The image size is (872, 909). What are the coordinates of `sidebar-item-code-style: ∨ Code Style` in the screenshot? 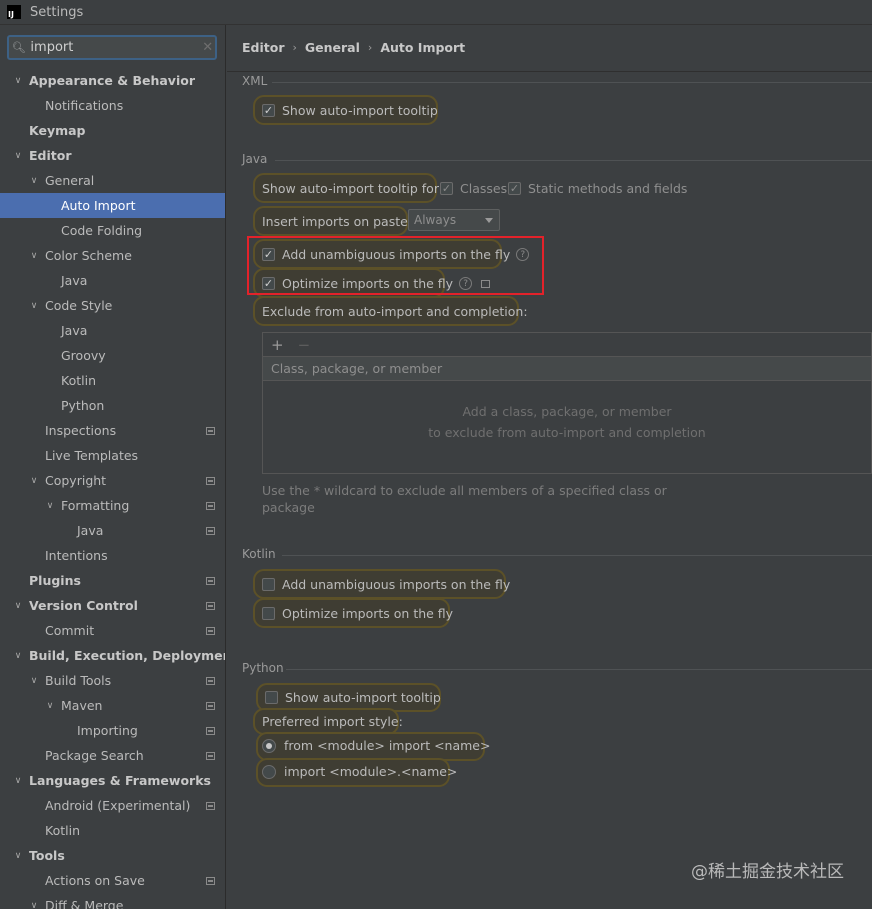 It's located at (112, 305).